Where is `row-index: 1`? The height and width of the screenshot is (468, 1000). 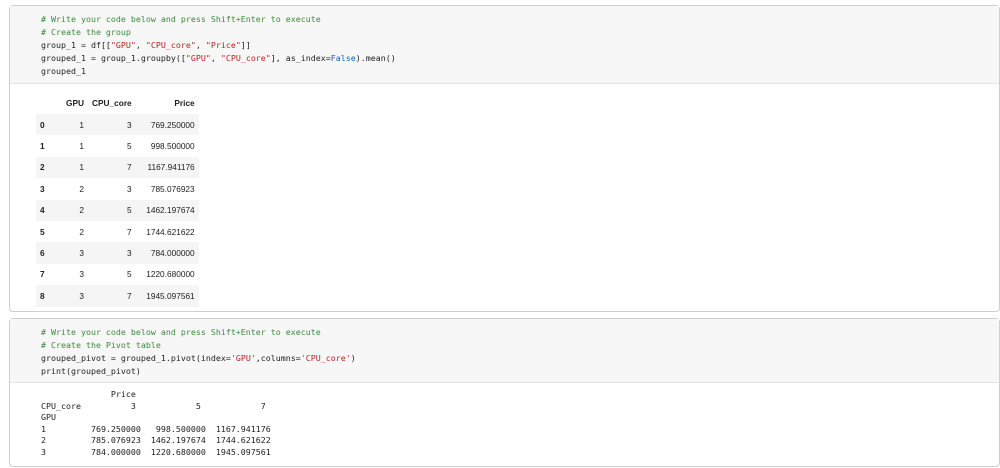 row-index: 1 is located at coordinates (42, 146).